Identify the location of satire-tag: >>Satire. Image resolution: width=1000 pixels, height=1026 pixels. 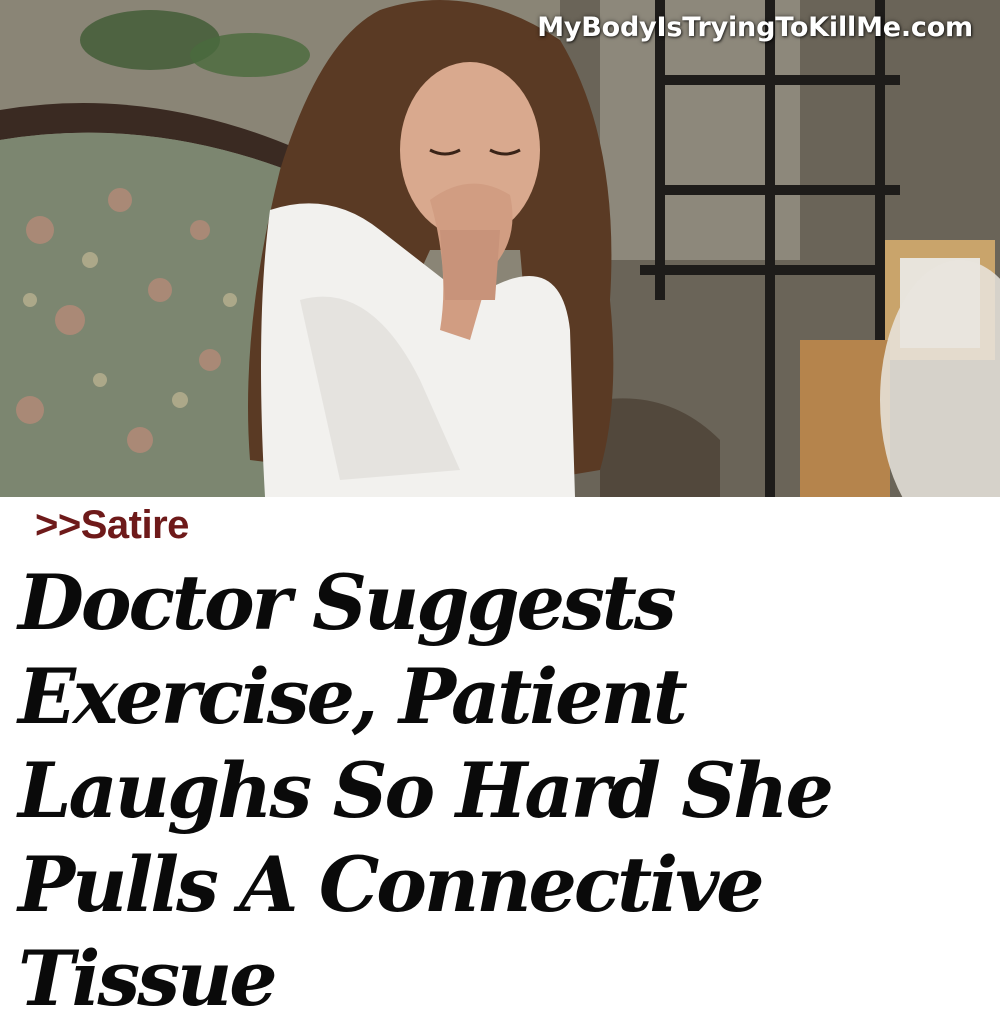
(112, 525).